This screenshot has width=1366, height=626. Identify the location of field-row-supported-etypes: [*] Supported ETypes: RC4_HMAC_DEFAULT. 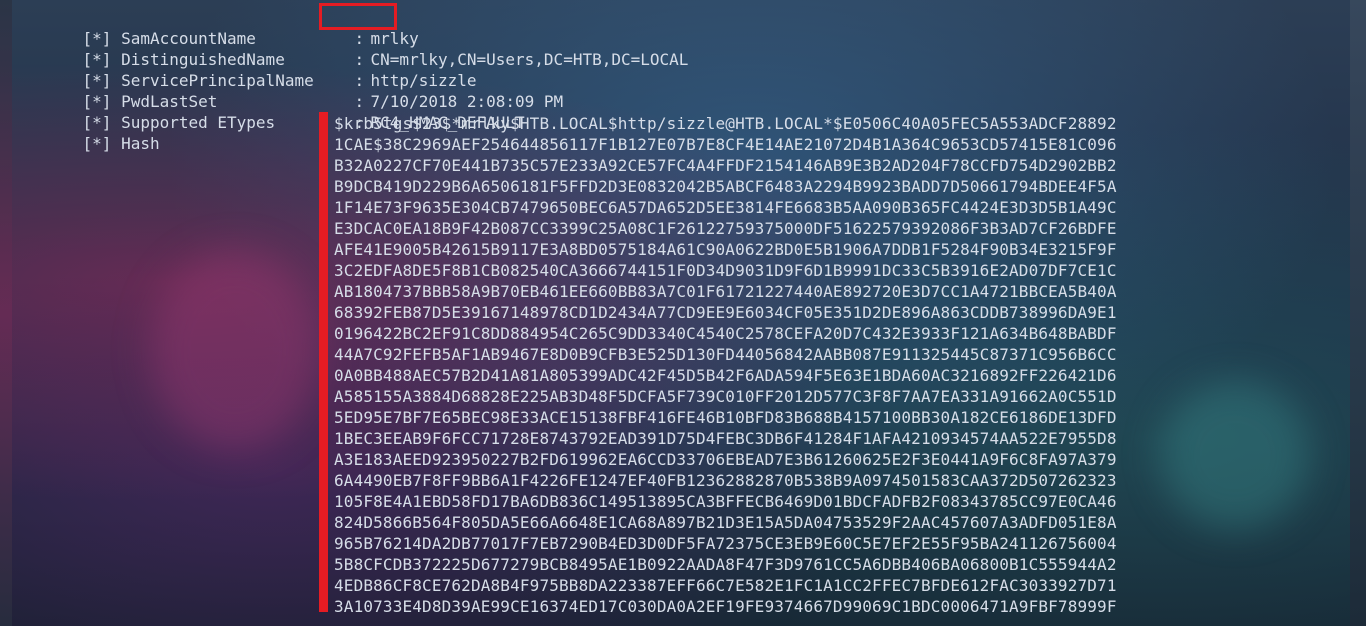
(284, 111).